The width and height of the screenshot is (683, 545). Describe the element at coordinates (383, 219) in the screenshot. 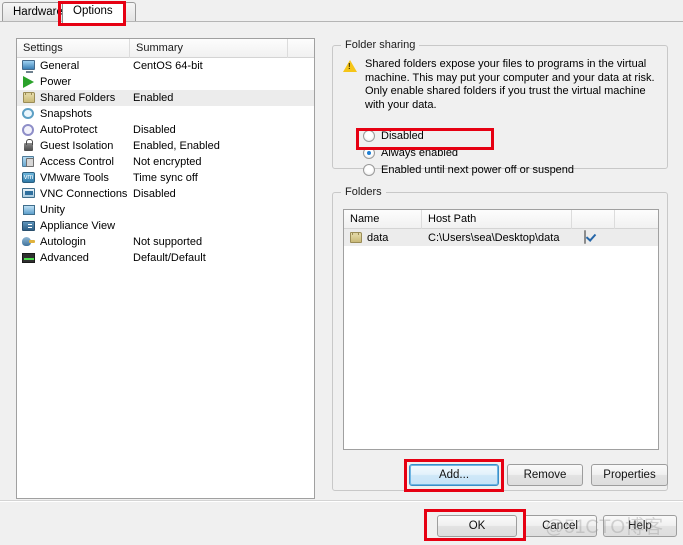

I see `folders-column-header-name: Name` at that location.